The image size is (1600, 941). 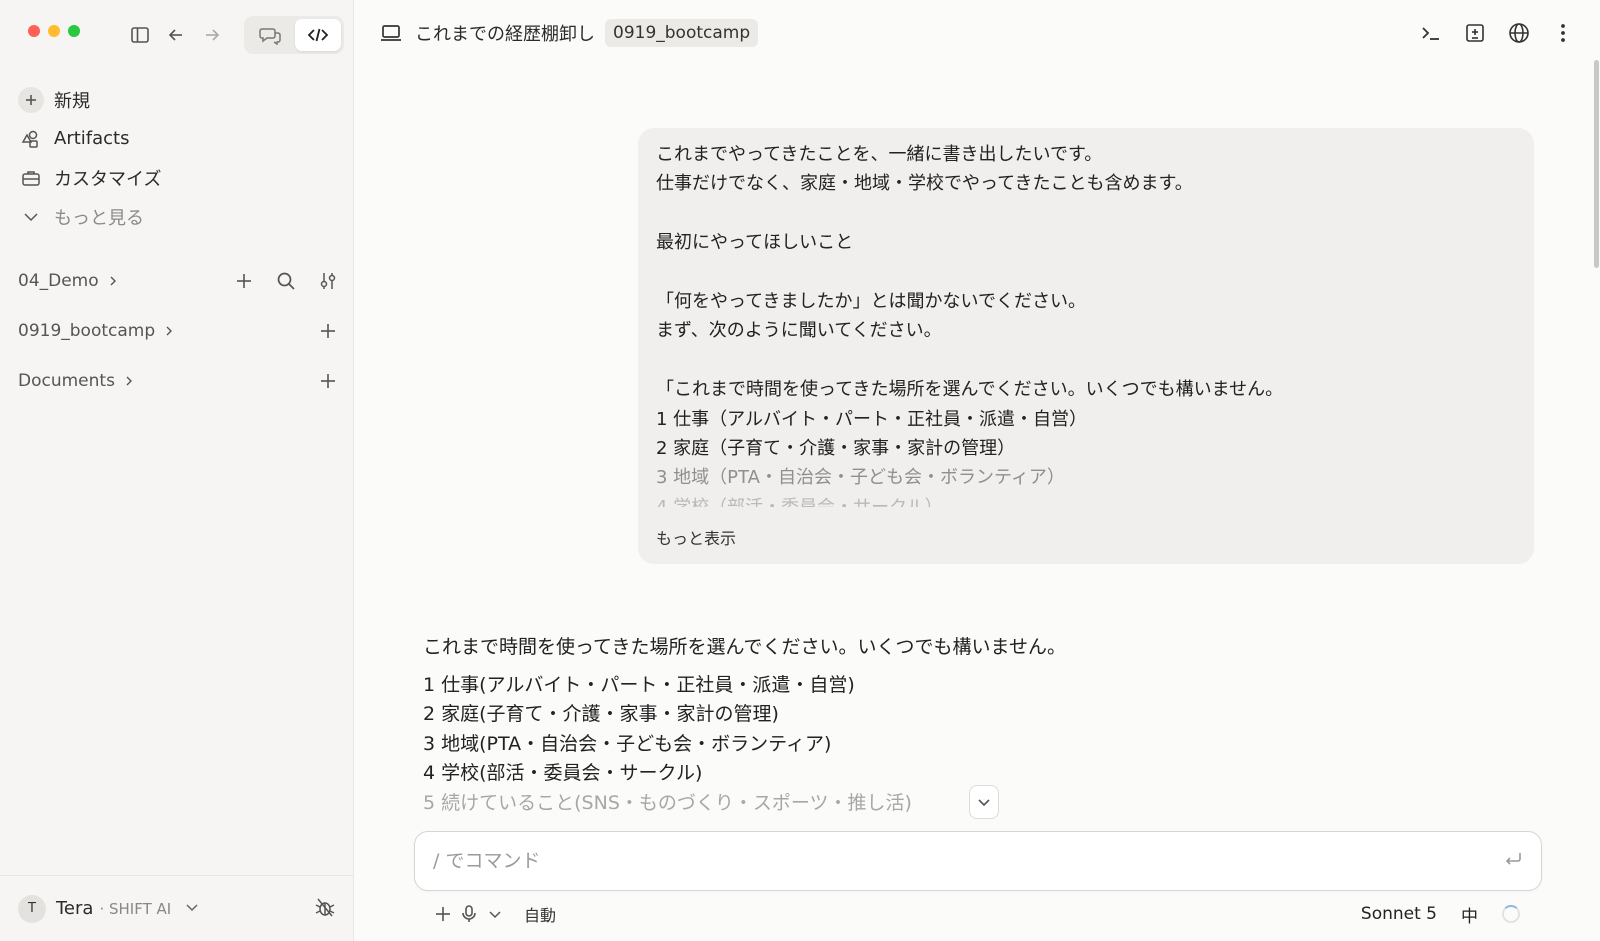 What do you see at coordinates (755, 243) in the screenshot?
I see `message-line: 最初にやってほしいこと` at bounding box center [755, 243].